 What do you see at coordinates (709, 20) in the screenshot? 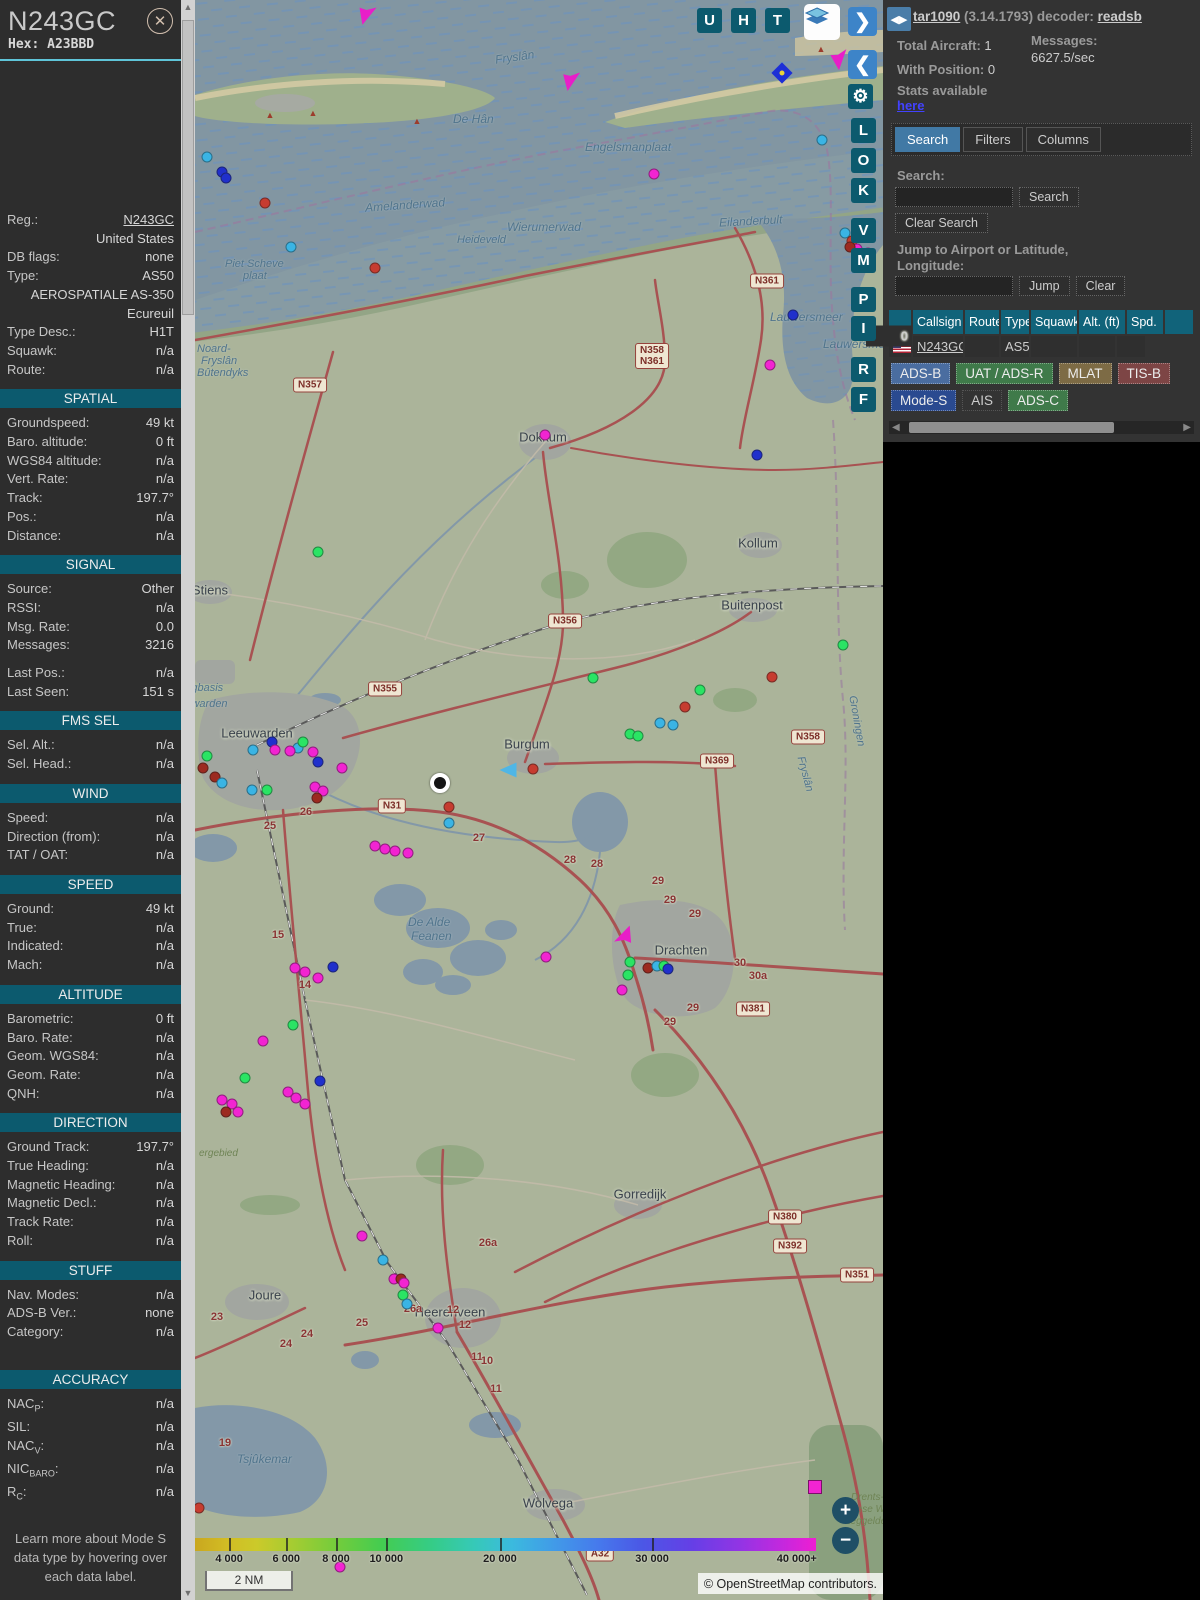
I see `map-button-u: U` at bounding box center [709, 20].